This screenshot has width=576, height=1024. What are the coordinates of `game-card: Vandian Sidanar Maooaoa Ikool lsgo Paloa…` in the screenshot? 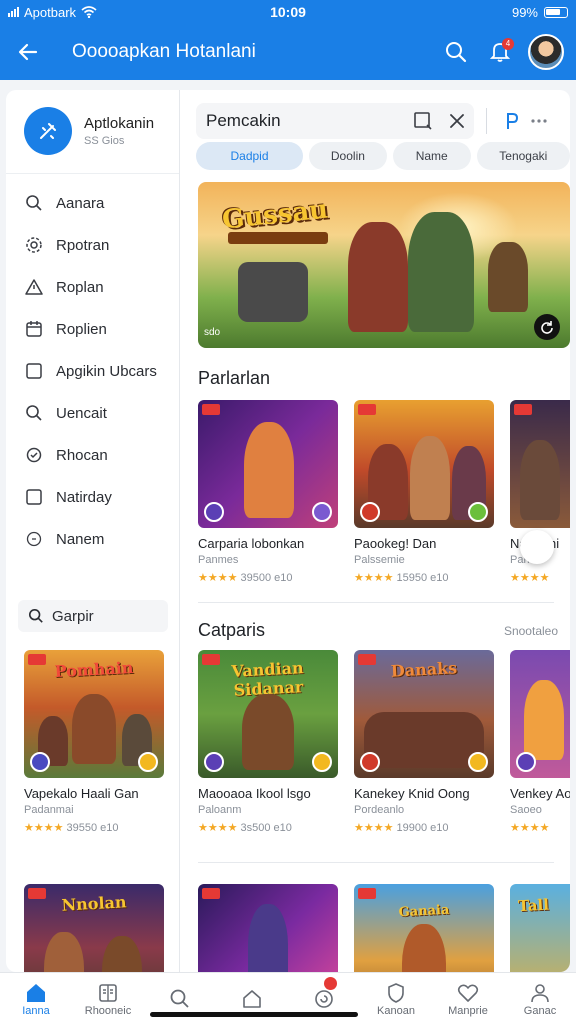 It's located at (268, 742).